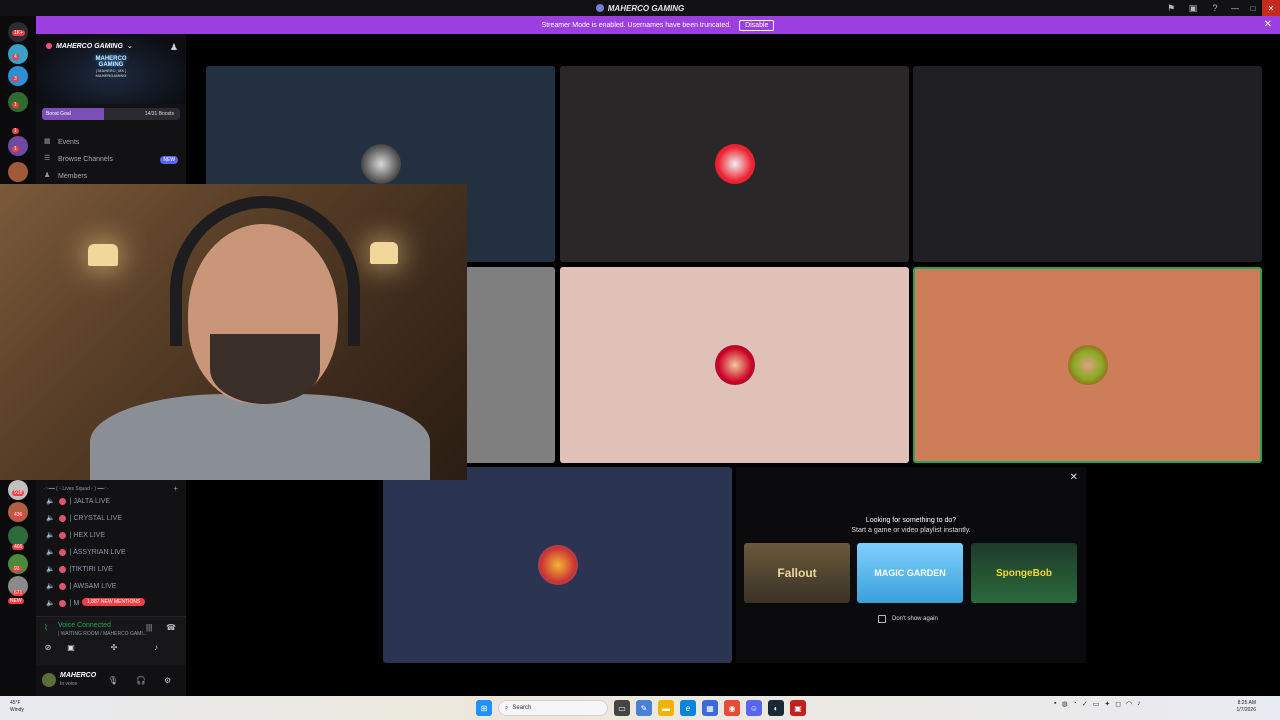 This screenshot has width=1280, height=720. Describe the element at coordinates (797, 573) in the screenshot. I see `game-card-fallout: Fallout` at that location.